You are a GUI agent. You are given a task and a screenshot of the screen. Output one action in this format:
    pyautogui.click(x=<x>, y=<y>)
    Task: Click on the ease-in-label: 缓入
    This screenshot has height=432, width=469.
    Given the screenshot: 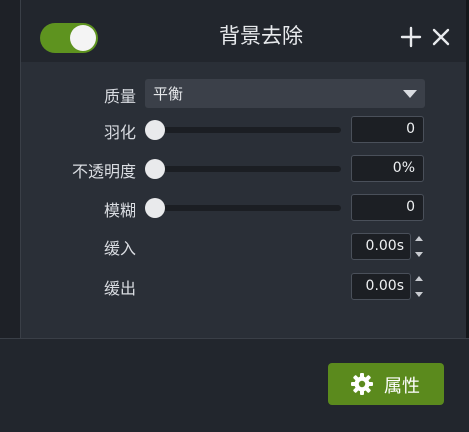 What is the action you would take?
    pyautogui.click(x=119, y=248)
    